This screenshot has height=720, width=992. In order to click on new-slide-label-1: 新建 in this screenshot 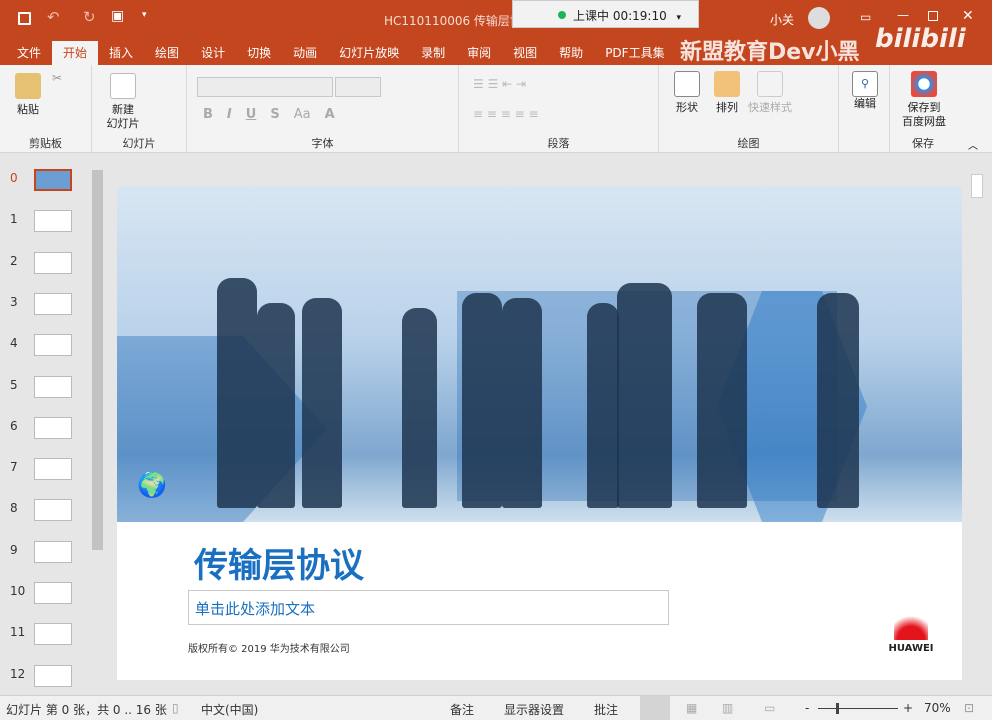, I will do `click(123, 109)`.